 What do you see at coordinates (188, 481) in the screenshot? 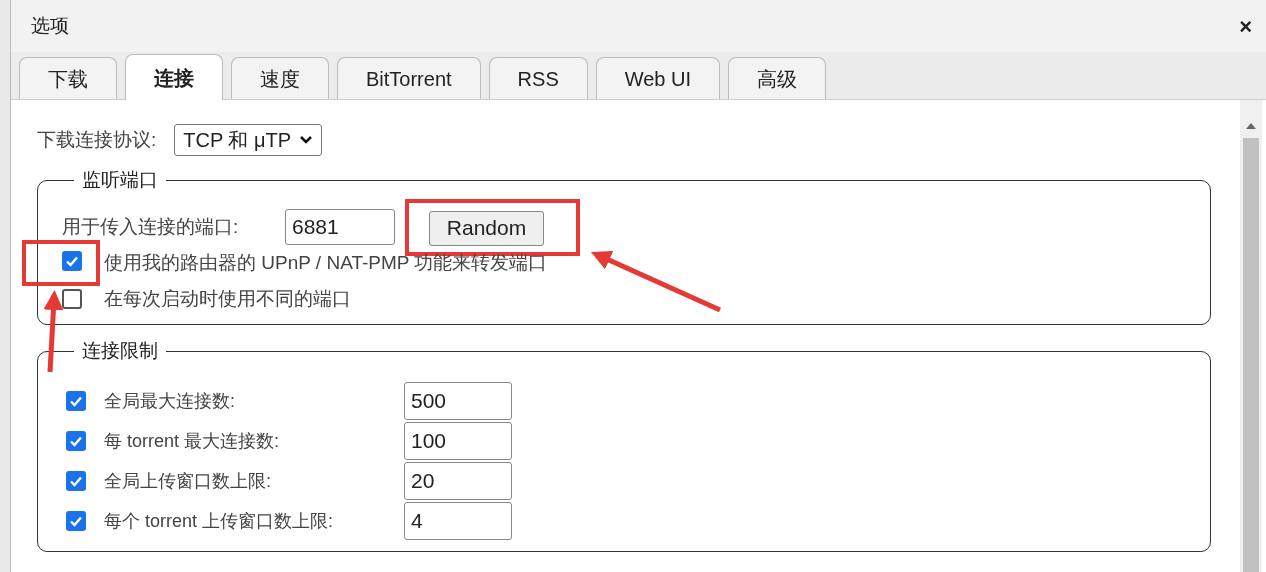
I see `limit-label: 全局上传窗口数上限:` at bounding box center [188, 481].